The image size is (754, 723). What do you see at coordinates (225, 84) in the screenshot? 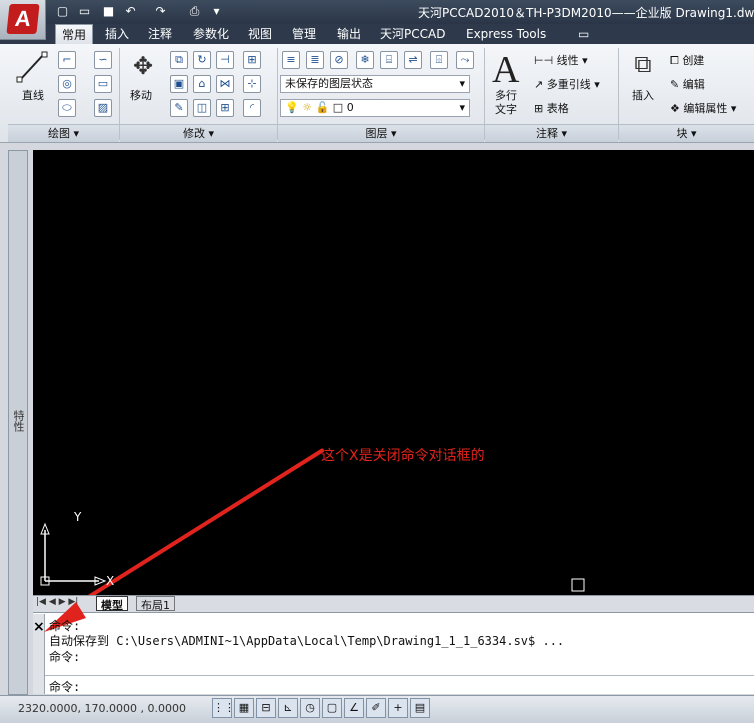
I see `mirror-icon: ⋈` at bounding box center [225, 84].